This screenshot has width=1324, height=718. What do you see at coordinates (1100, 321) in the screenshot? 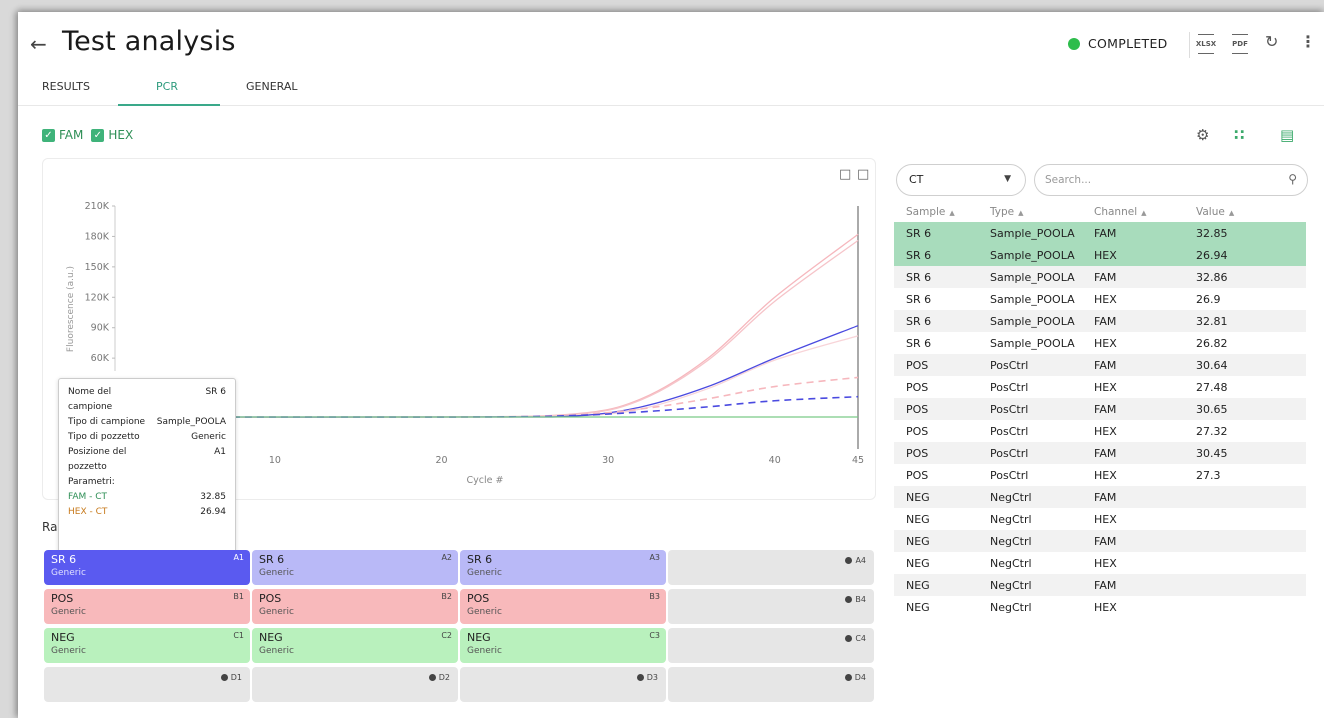
I see `table-row: SR 6 Sample_POOLA FAM 32.81` at bounding box center [1100, 321].